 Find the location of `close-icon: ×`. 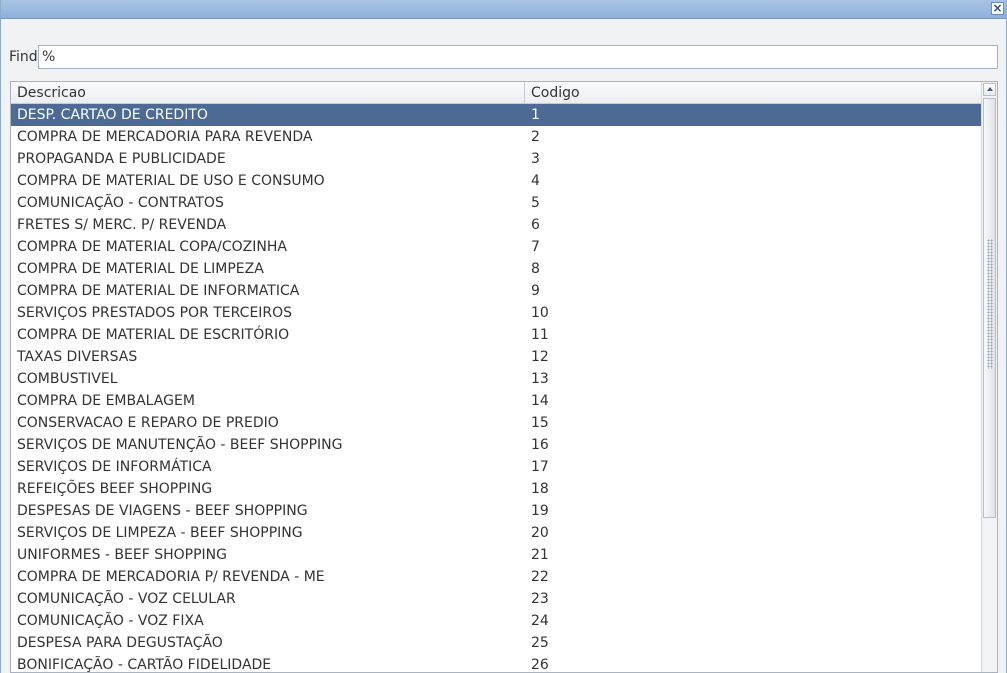

close-icon: × is located at coordinates (997, 8).